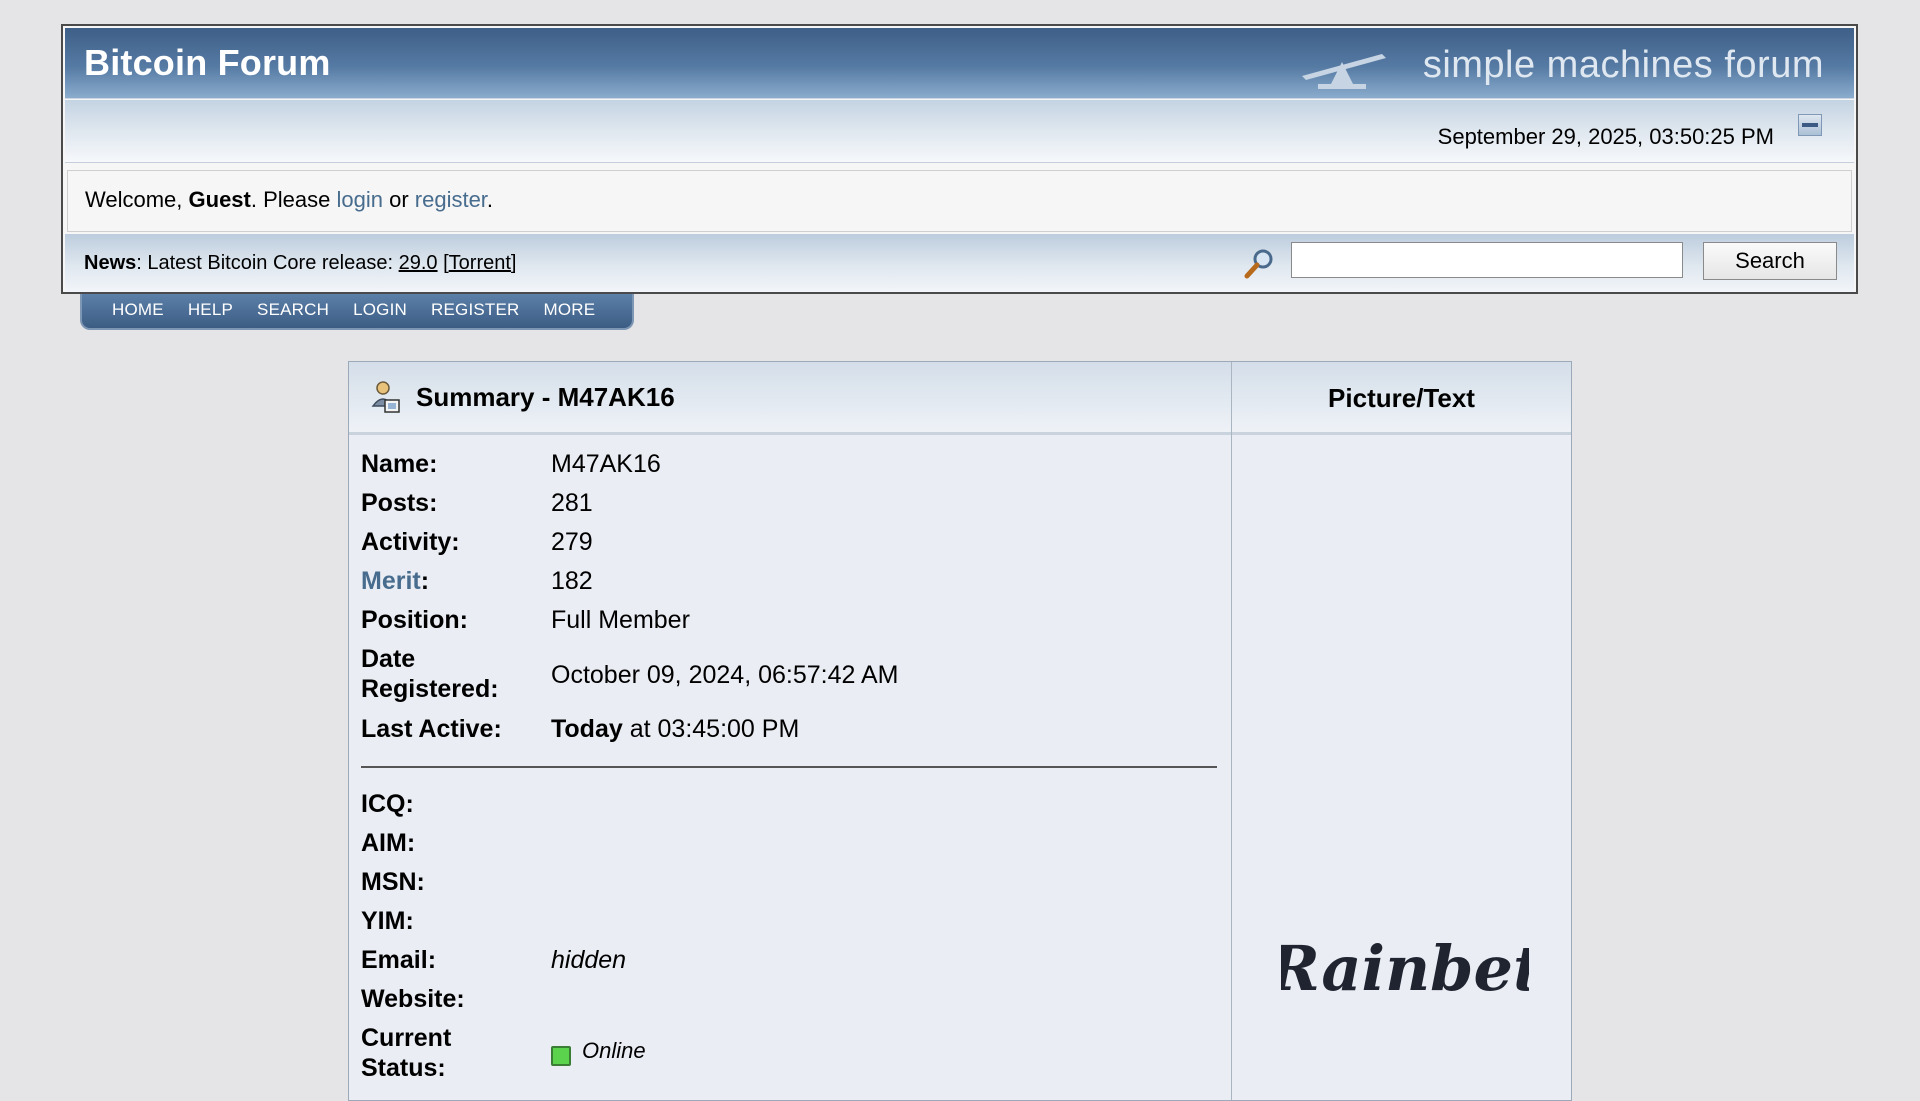 The width and height of the screenshot is (1920, 1101). What do you see at coordinates (431, 729) in the screenshot?
I see `last-active-label: Last Active:` at bounding box center [431, 729].